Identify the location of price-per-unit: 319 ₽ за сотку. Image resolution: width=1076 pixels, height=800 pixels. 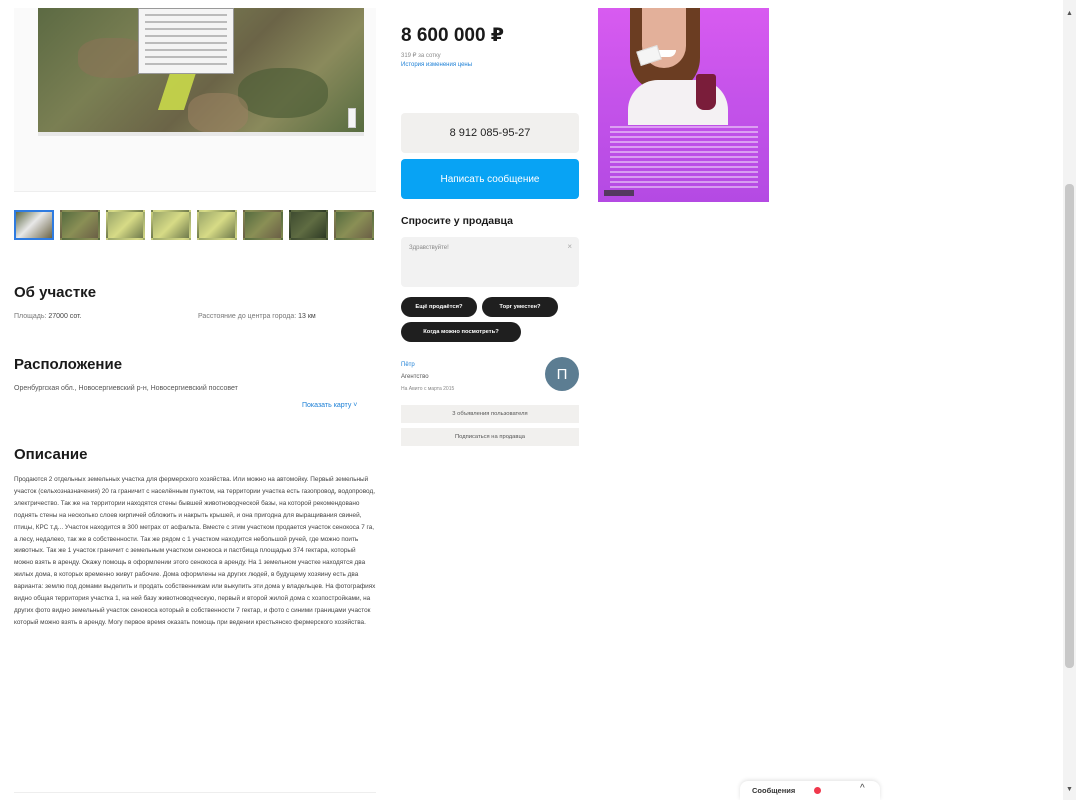
(421, 56).